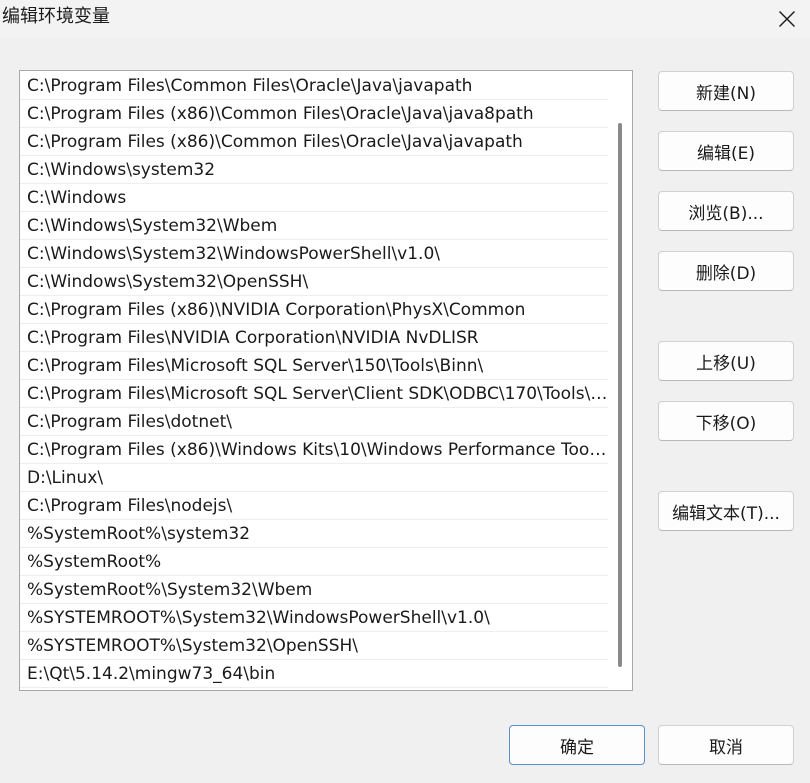 The image size is (810, 783). I want to click on path-list-item: E:\Qt\5.14.2\mingw73_64\bin, so click(314, 674).